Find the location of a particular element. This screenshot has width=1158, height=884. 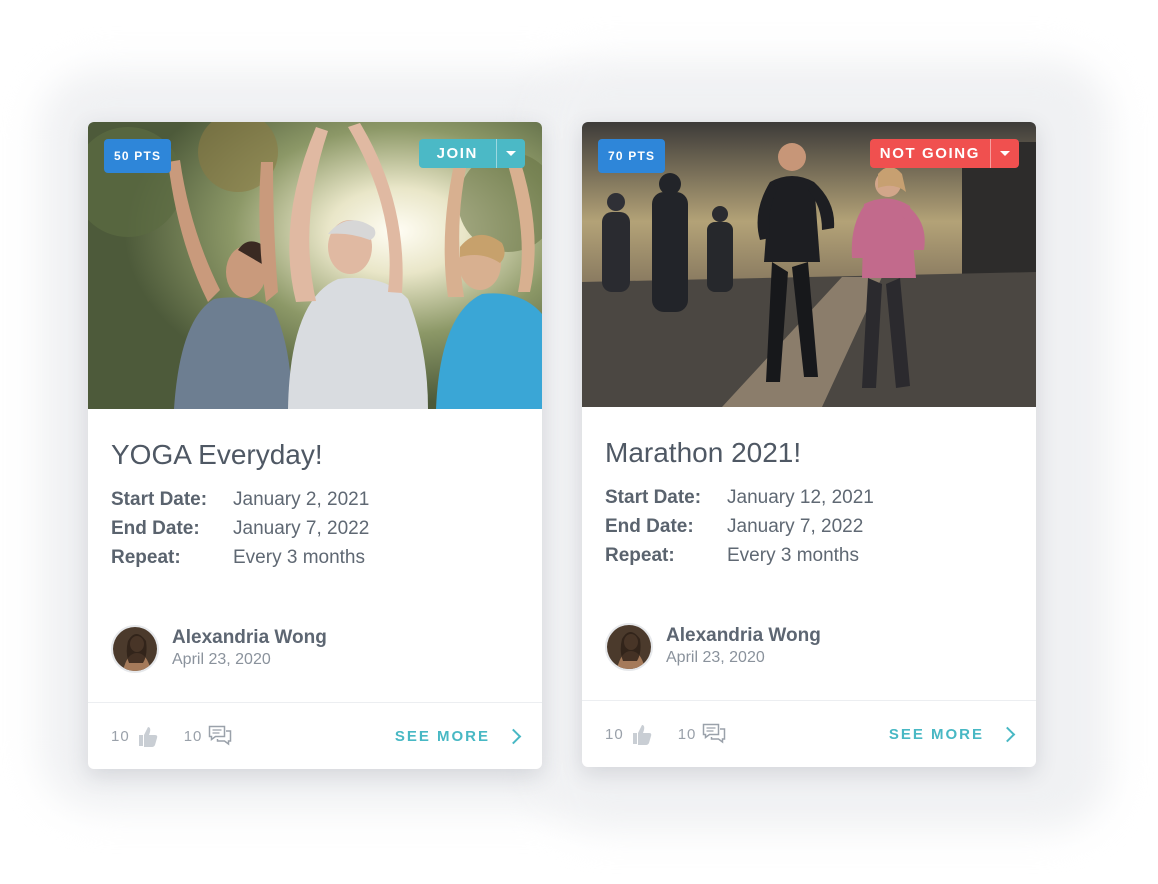

rsvp-dropdown-not-going: NOT GOING is located at coordinates (944, 153).